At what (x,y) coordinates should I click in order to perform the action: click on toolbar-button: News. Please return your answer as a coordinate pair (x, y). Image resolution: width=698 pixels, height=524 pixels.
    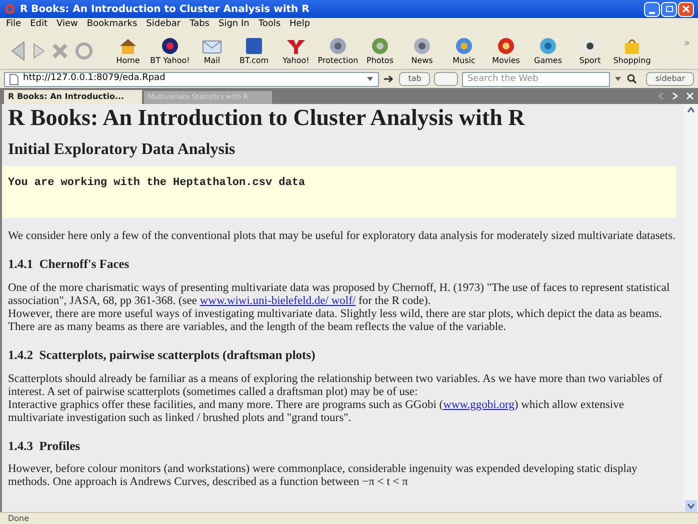
    Looking at the image, I should click on (422, 51).